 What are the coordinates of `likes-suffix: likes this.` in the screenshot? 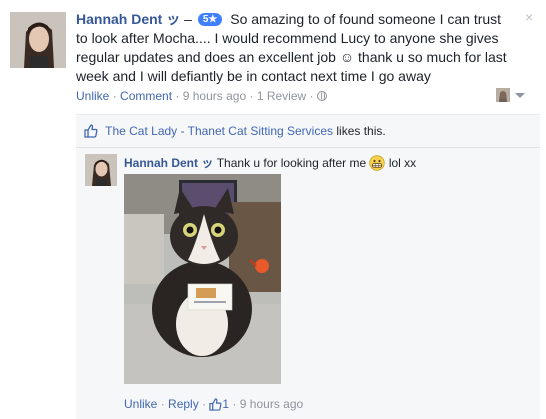 It's located at (361, 131).